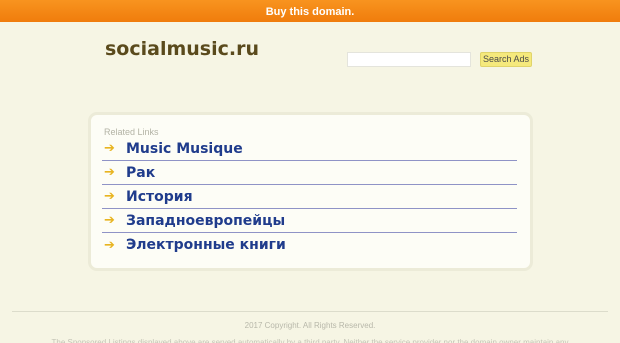 The image size is (620, 343). I want to click on related-link-item: ➔ Западноевропейцы, so click(309, 221).